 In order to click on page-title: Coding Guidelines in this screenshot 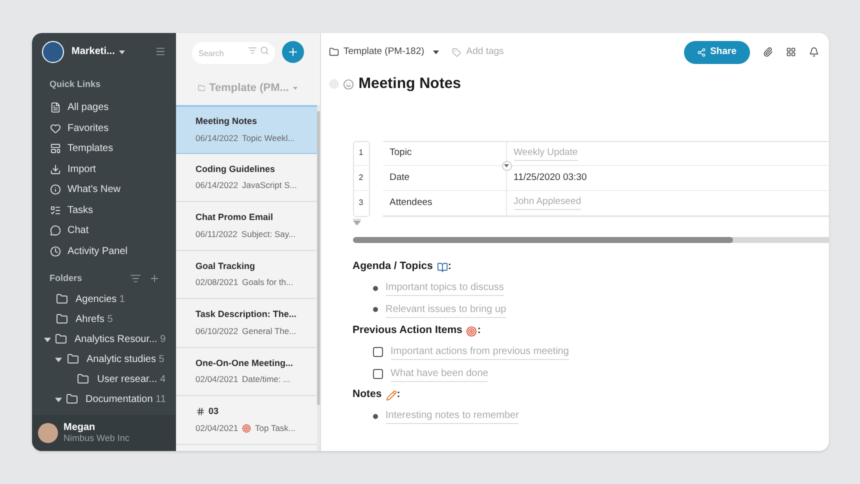, I will do `click(236, 169)`.